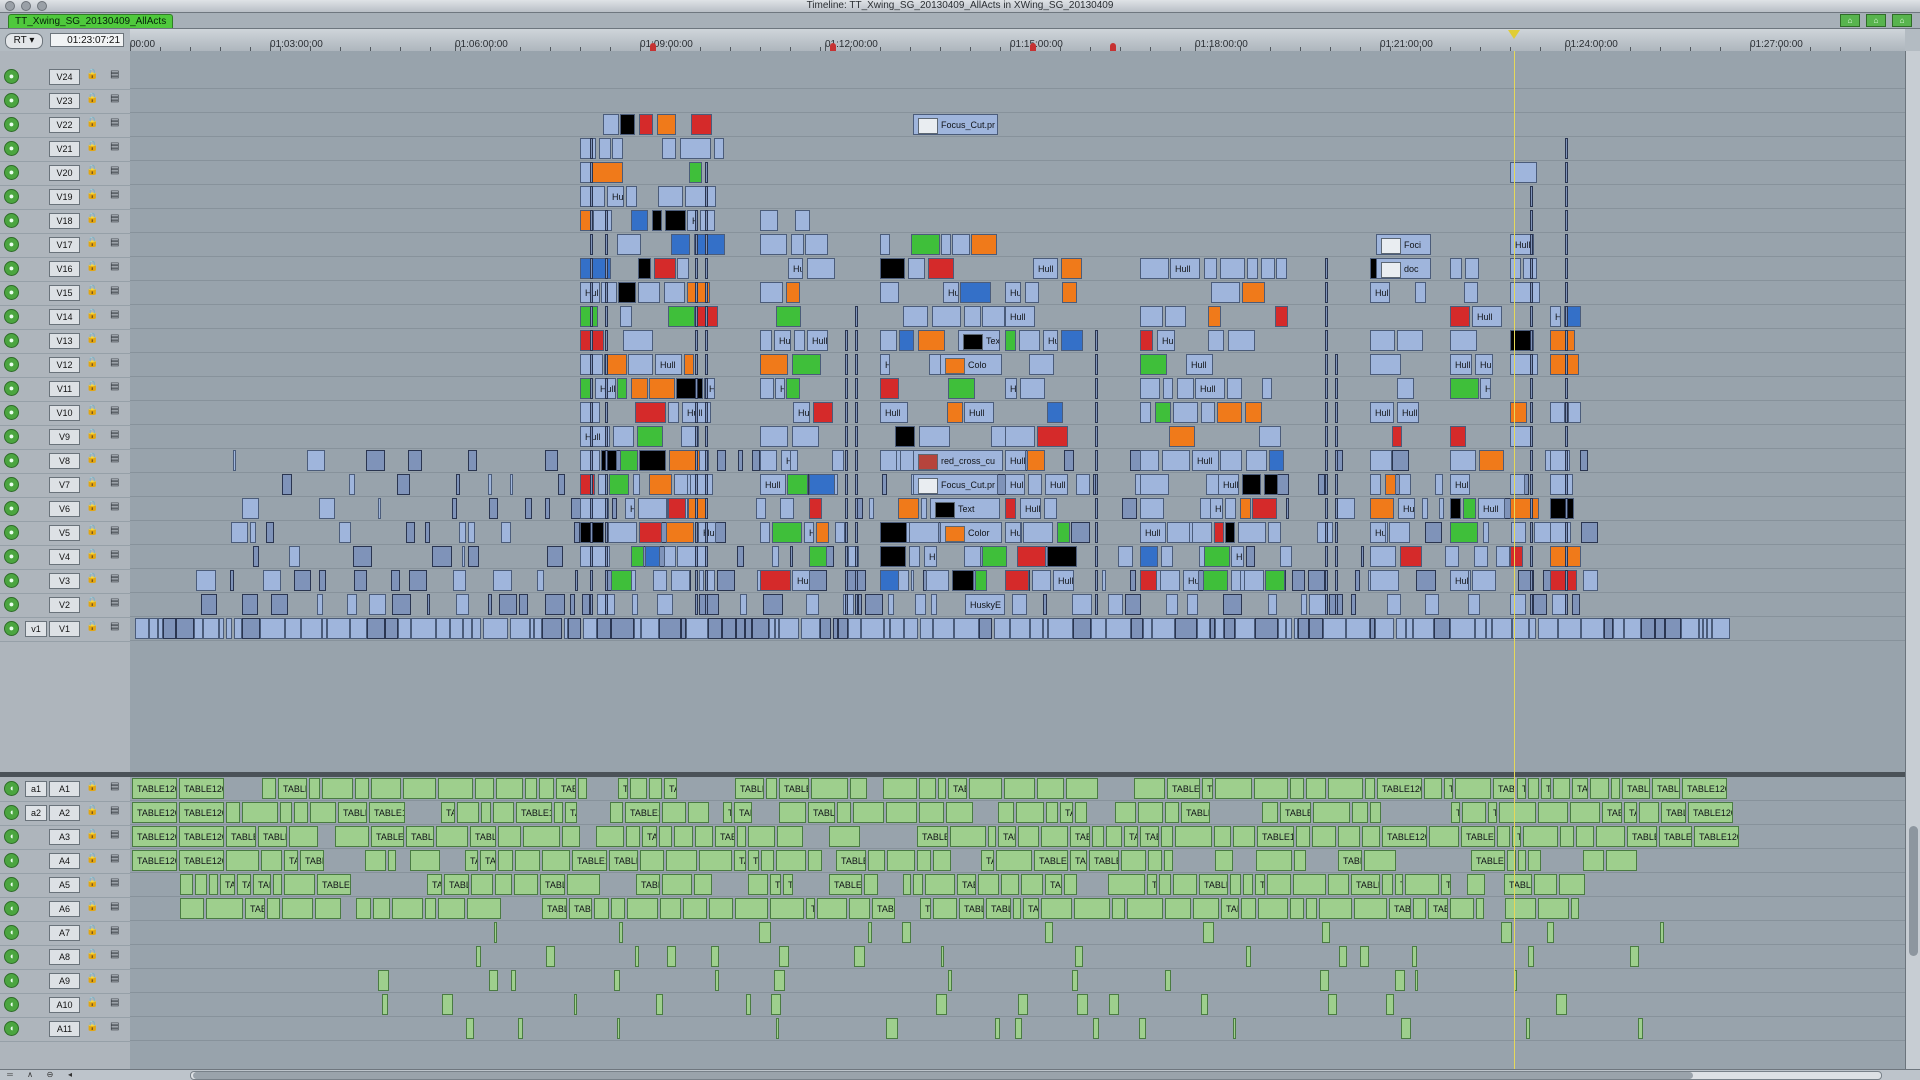 The width and height of the screenshot is (1920, 1080). I want to click on track-visibility-icon: ●, so click(11, 244).